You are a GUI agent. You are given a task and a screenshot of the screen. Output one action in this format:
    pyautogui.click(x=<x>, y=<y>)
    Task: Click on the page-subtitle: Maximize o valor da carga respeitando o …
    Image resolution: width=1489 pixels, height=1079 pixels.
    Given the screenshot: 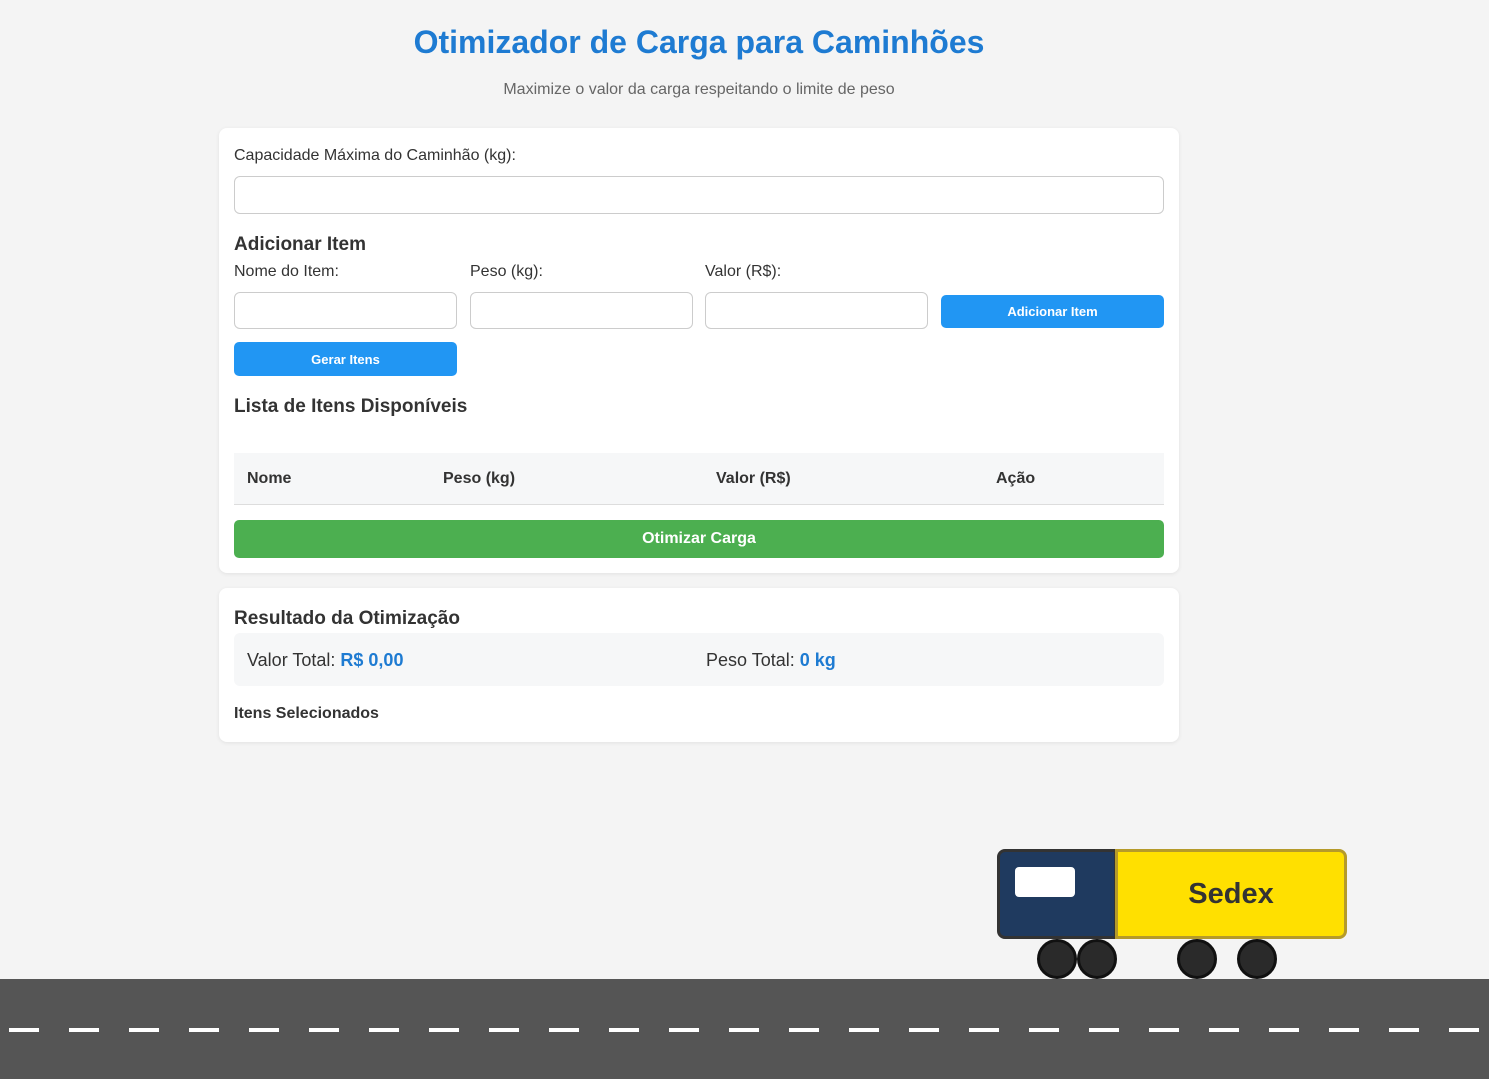 What is the action you would take?
    pyautogui.click(x=699, y=89)
    